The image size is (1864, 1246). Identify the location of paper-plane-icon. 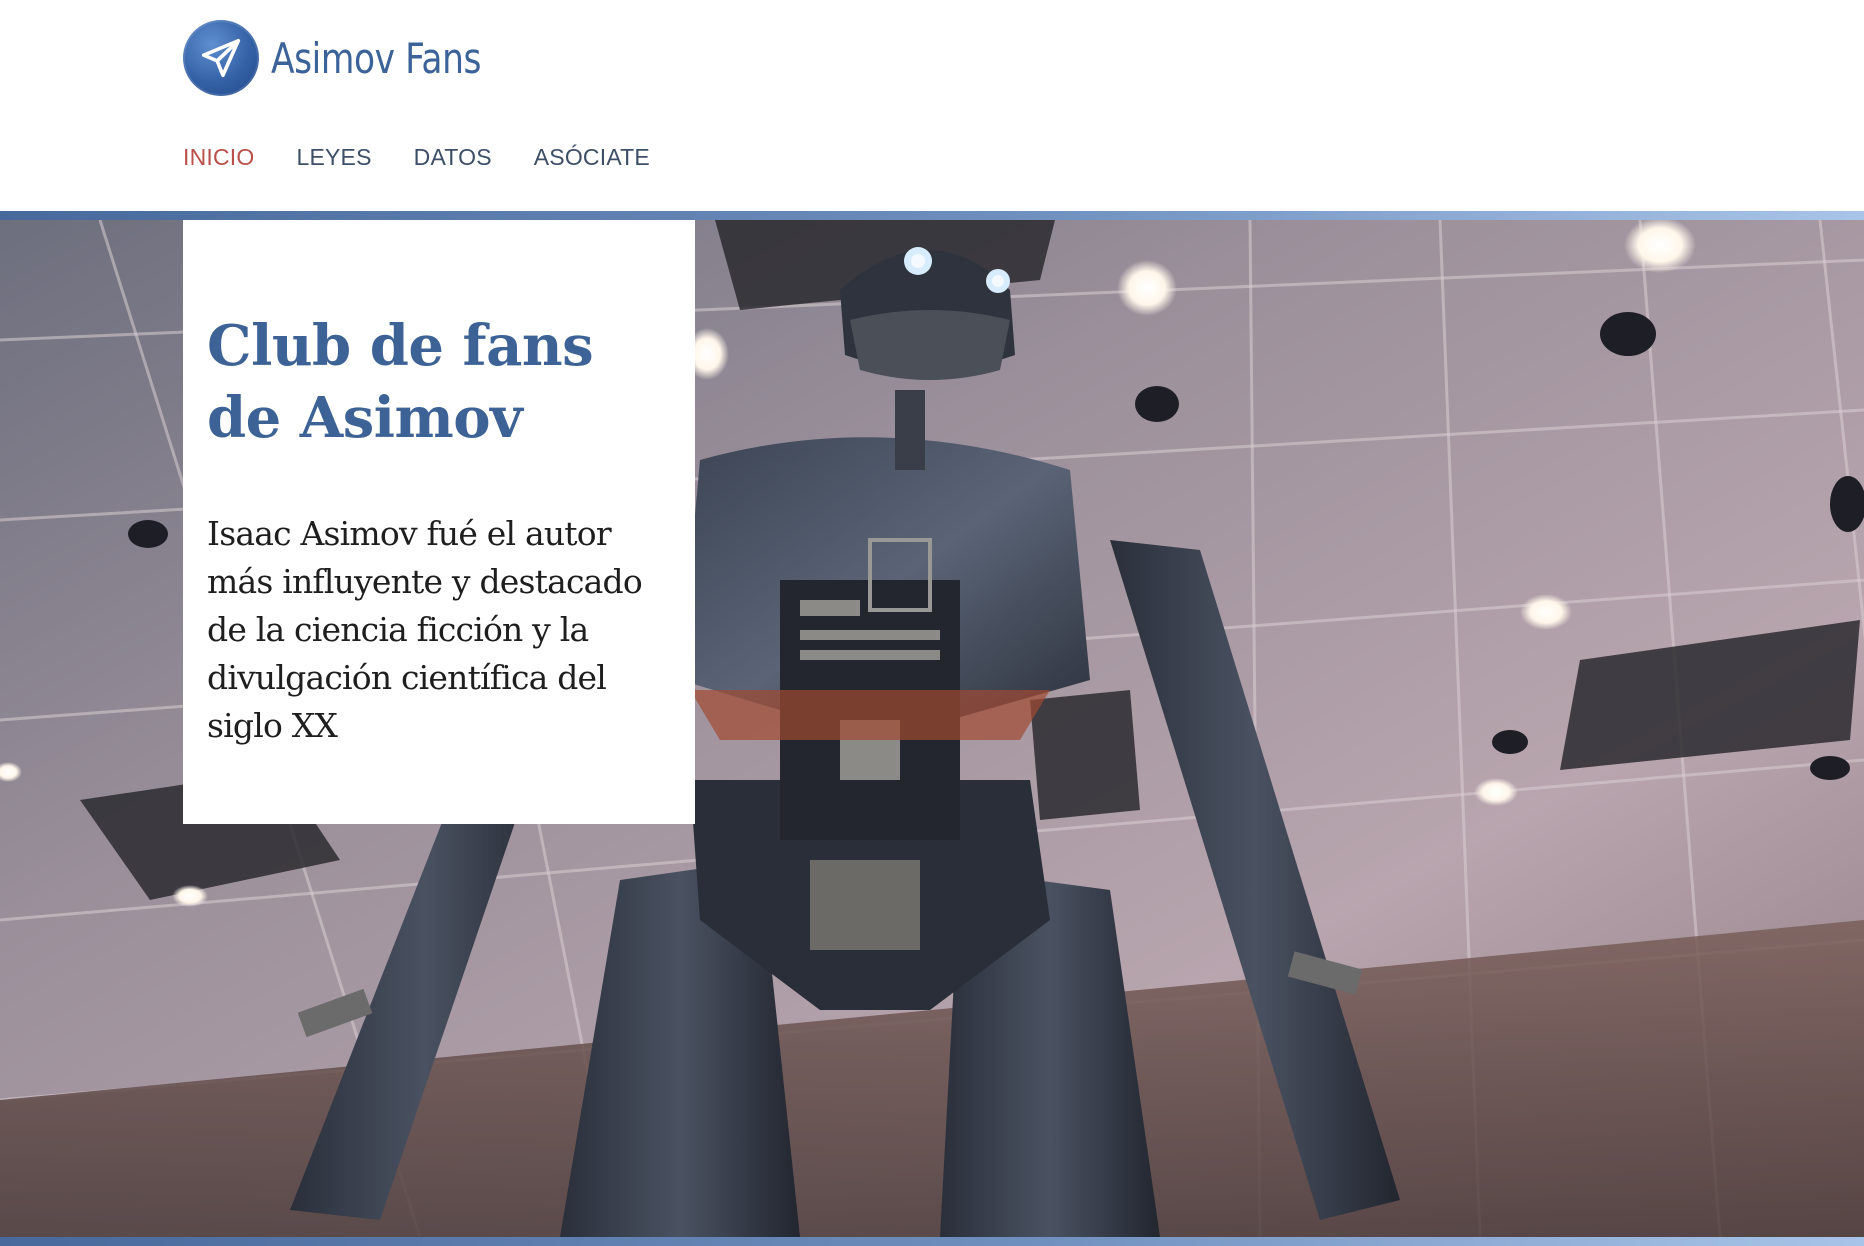
(221, 58).